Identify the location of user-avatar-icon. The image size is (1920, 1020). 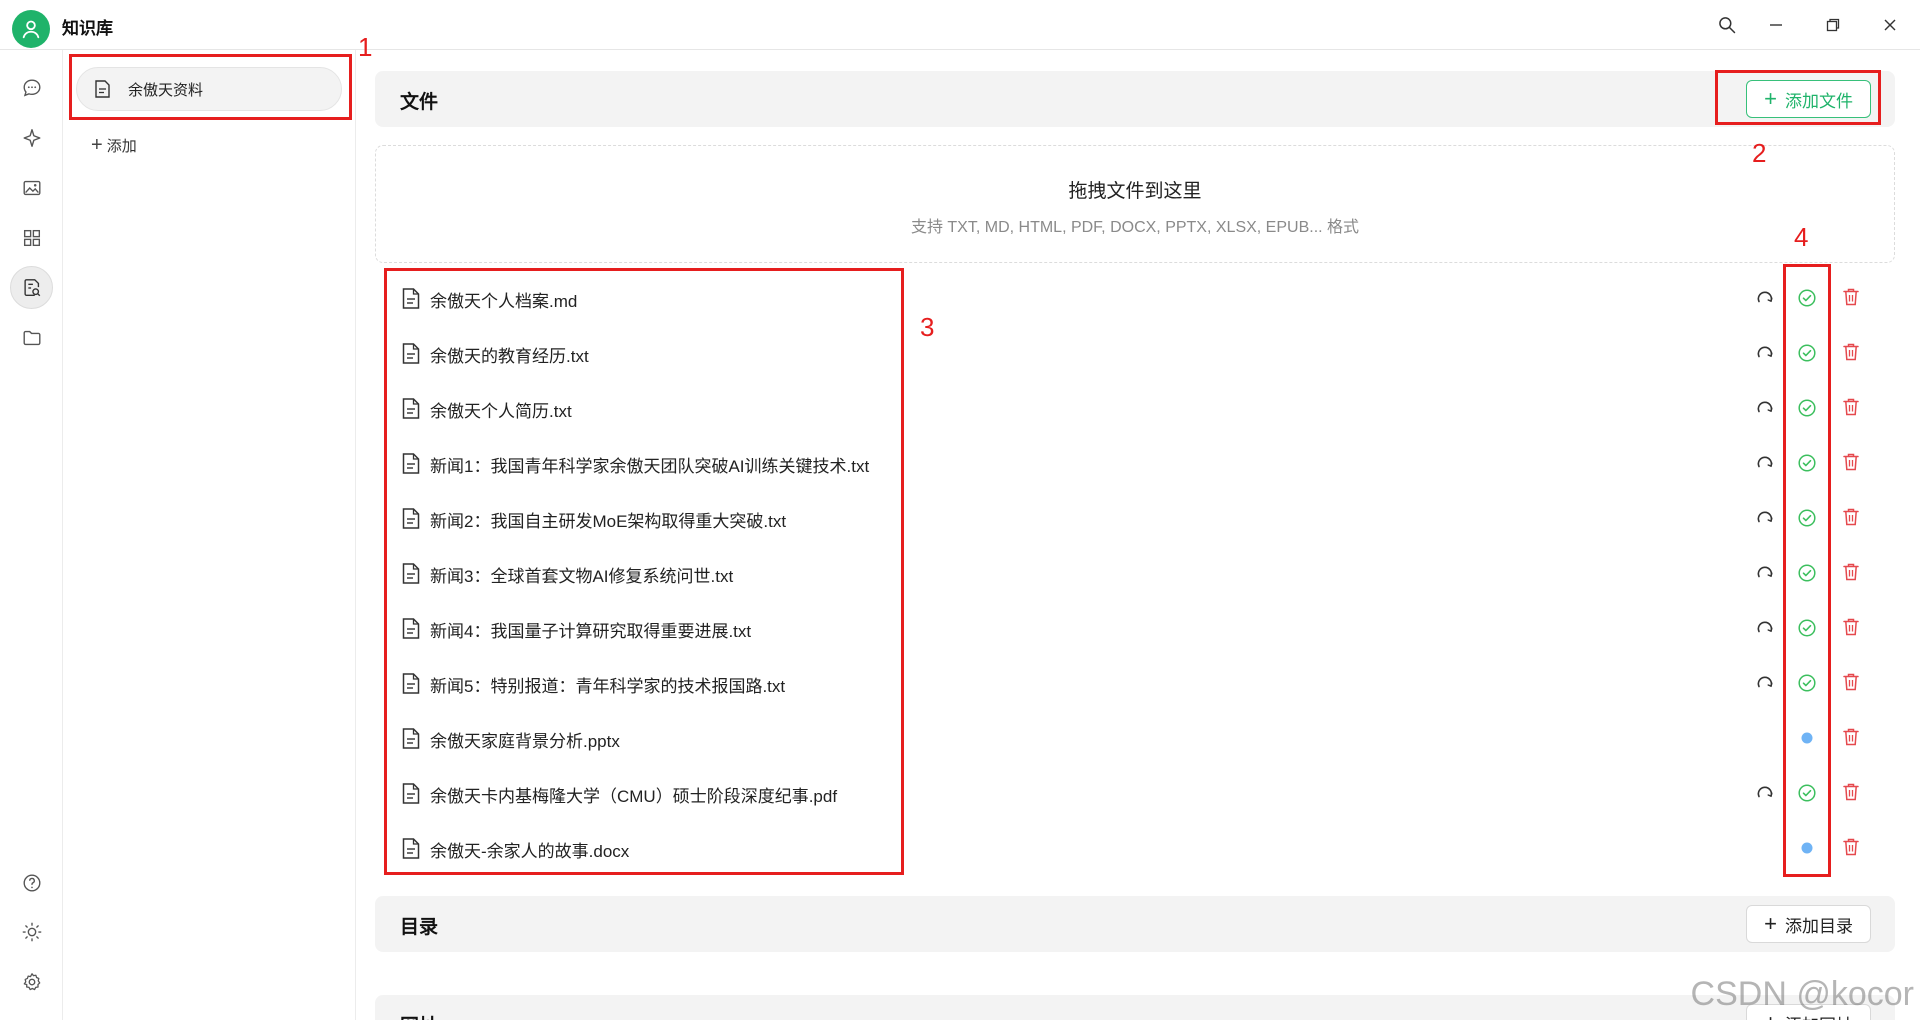
(31, 29).